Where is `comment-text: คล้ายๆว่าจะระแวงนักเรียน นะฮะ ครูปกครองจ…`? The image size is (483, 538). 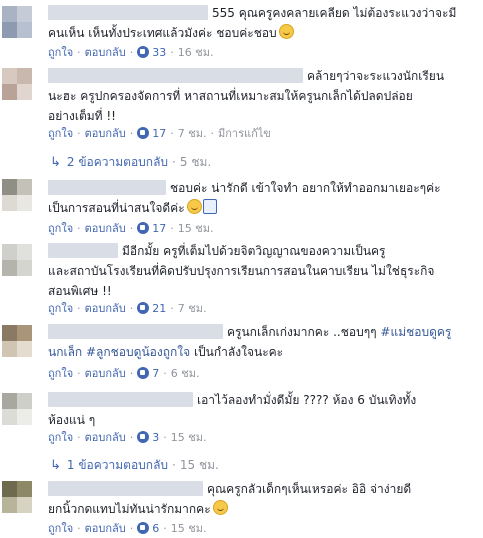
comment-text: คล้ายๆว่าจะระแวงนักเรียน นะฮะ ครูปกครองจ… is located at coordinates (262, 96).